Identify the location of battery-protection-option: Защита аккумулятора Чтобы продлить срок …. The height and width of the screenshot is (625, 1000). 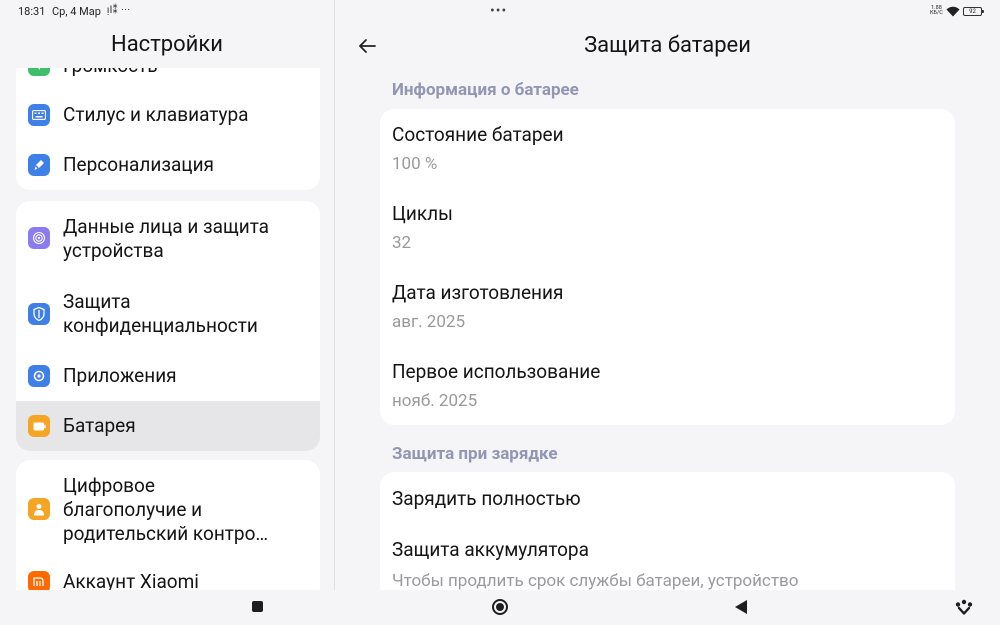
(667, 557).